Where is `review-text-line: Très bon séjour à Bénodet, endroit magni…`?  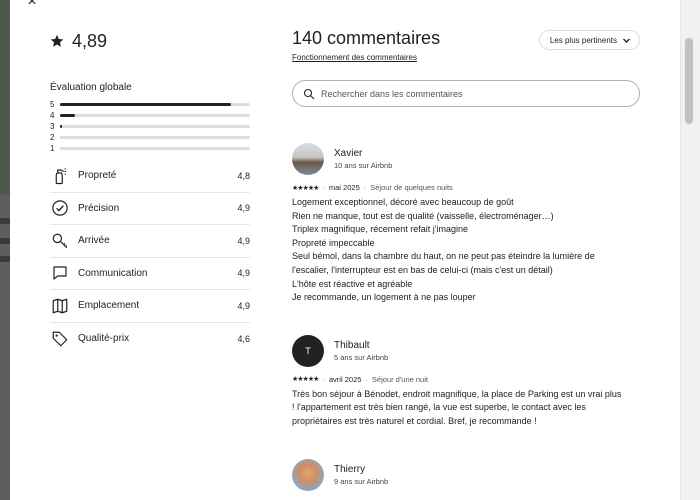
review-text-line: Très bon séjour à Bénodet, endroit magni… is located at coordinates (457, 393).